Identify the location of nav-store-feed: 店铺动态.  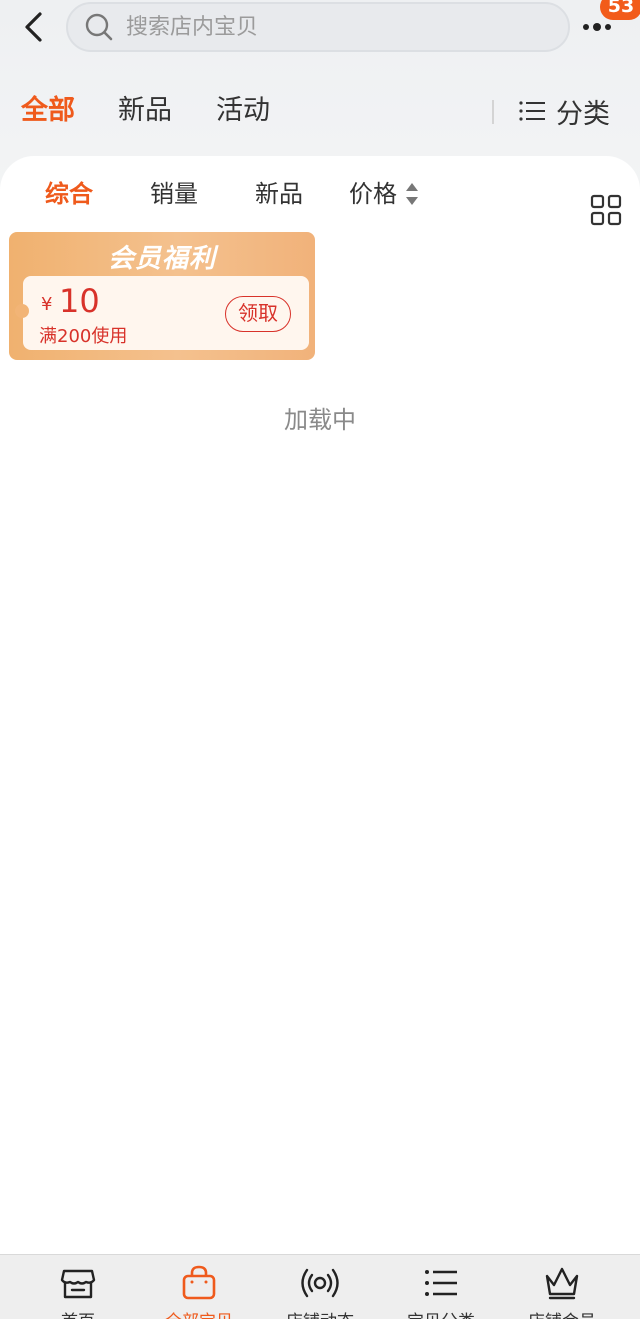
(320, 1291).